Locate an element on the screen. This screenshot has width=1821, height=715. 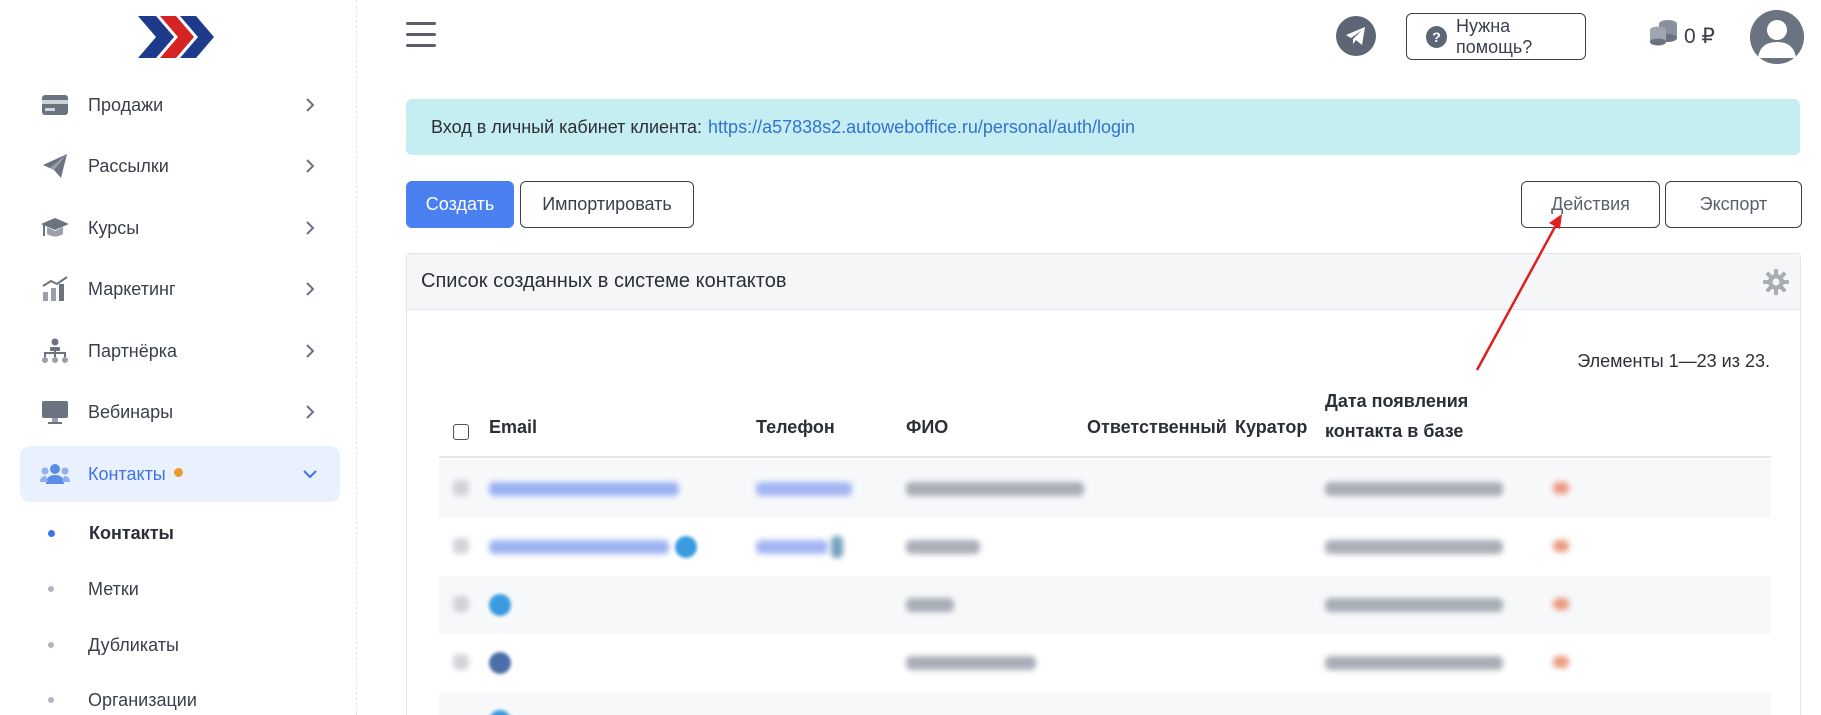
chart-growth-icon is located at coordinates (55, 289).